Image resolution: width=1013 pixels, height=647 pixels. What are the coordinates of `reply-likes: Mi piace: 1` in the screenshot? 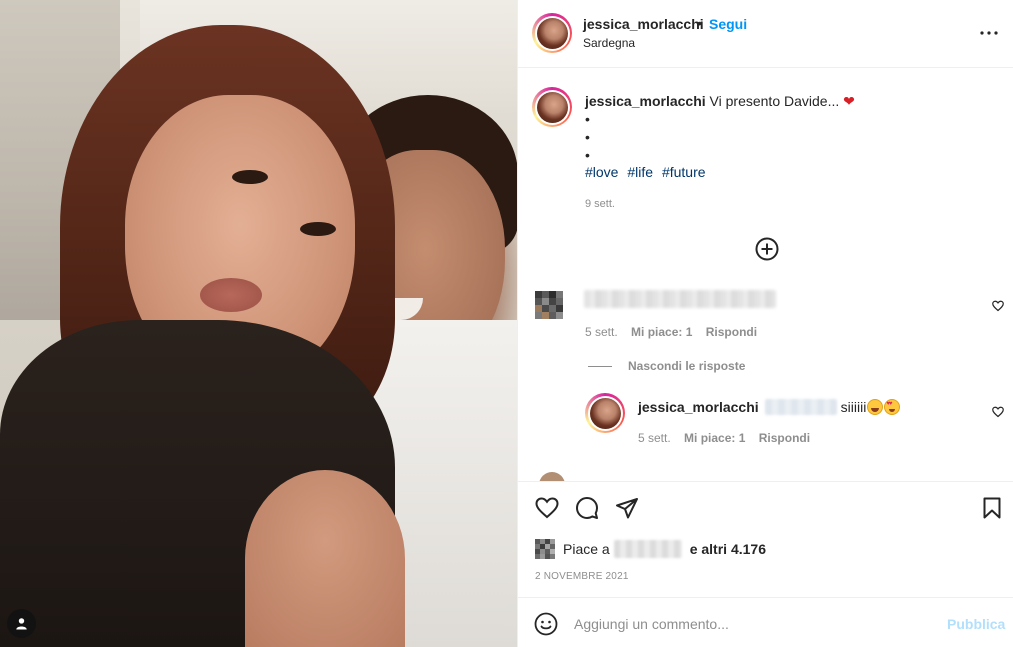 It's located at (714, 438).